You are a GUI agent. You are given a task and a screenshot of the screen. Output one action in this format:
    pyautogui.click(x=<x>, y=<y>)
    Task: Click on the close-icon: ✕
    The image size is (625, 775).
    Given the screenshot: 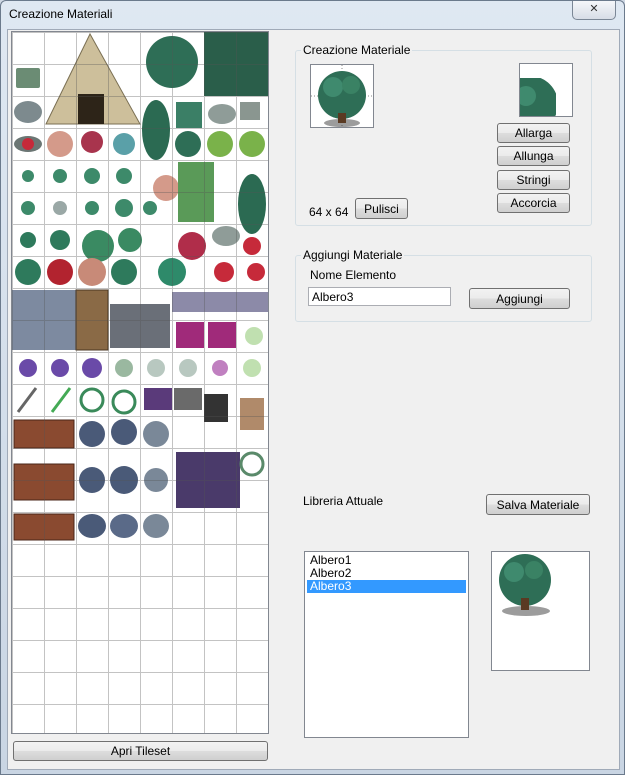 What is the action you would take?
    pyautogui.click(x=594, y=9)
    